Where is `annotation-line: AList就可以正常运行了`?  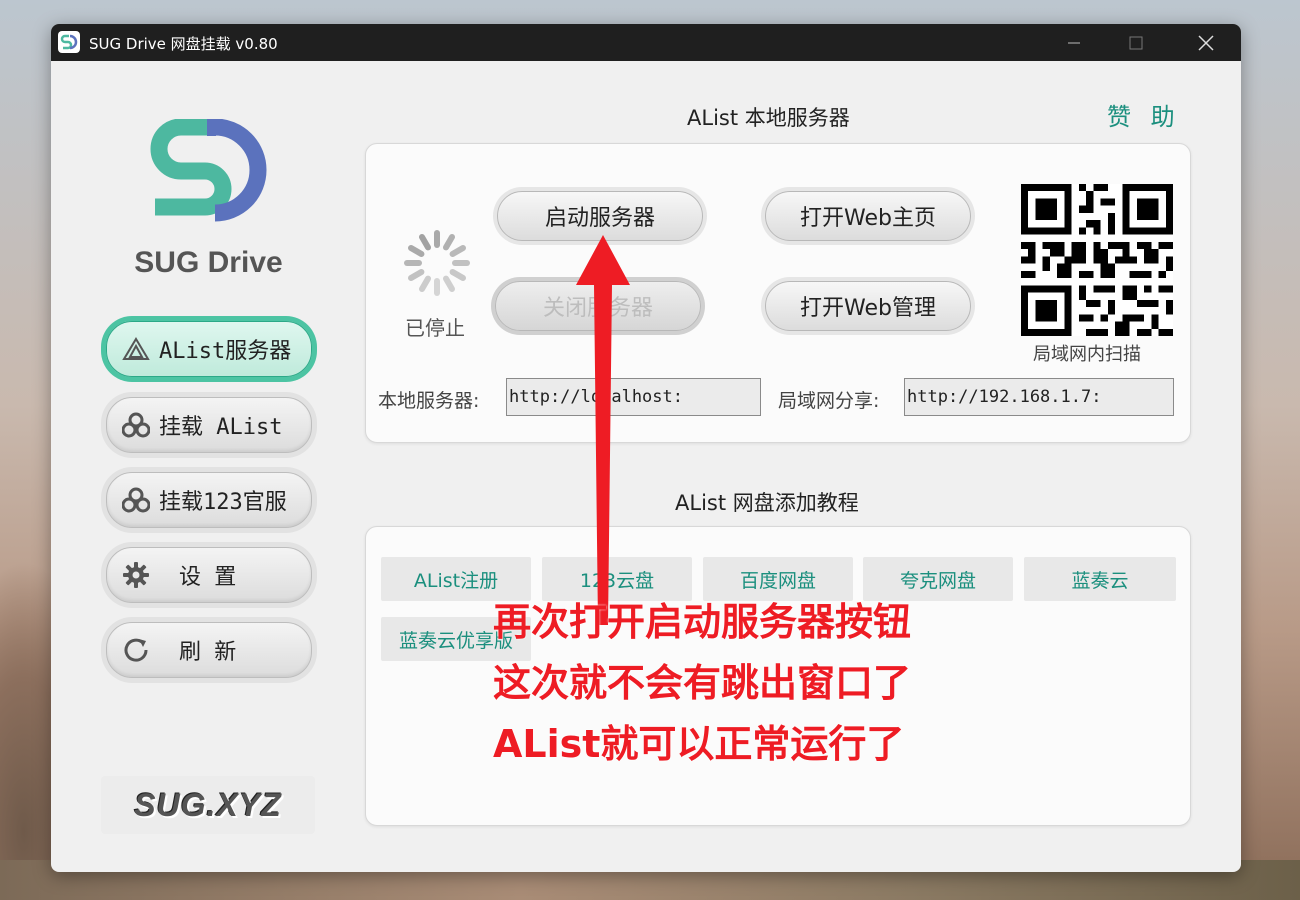 annotation-line: AList就可以正常运行了 is located at coordinates (699, 744).